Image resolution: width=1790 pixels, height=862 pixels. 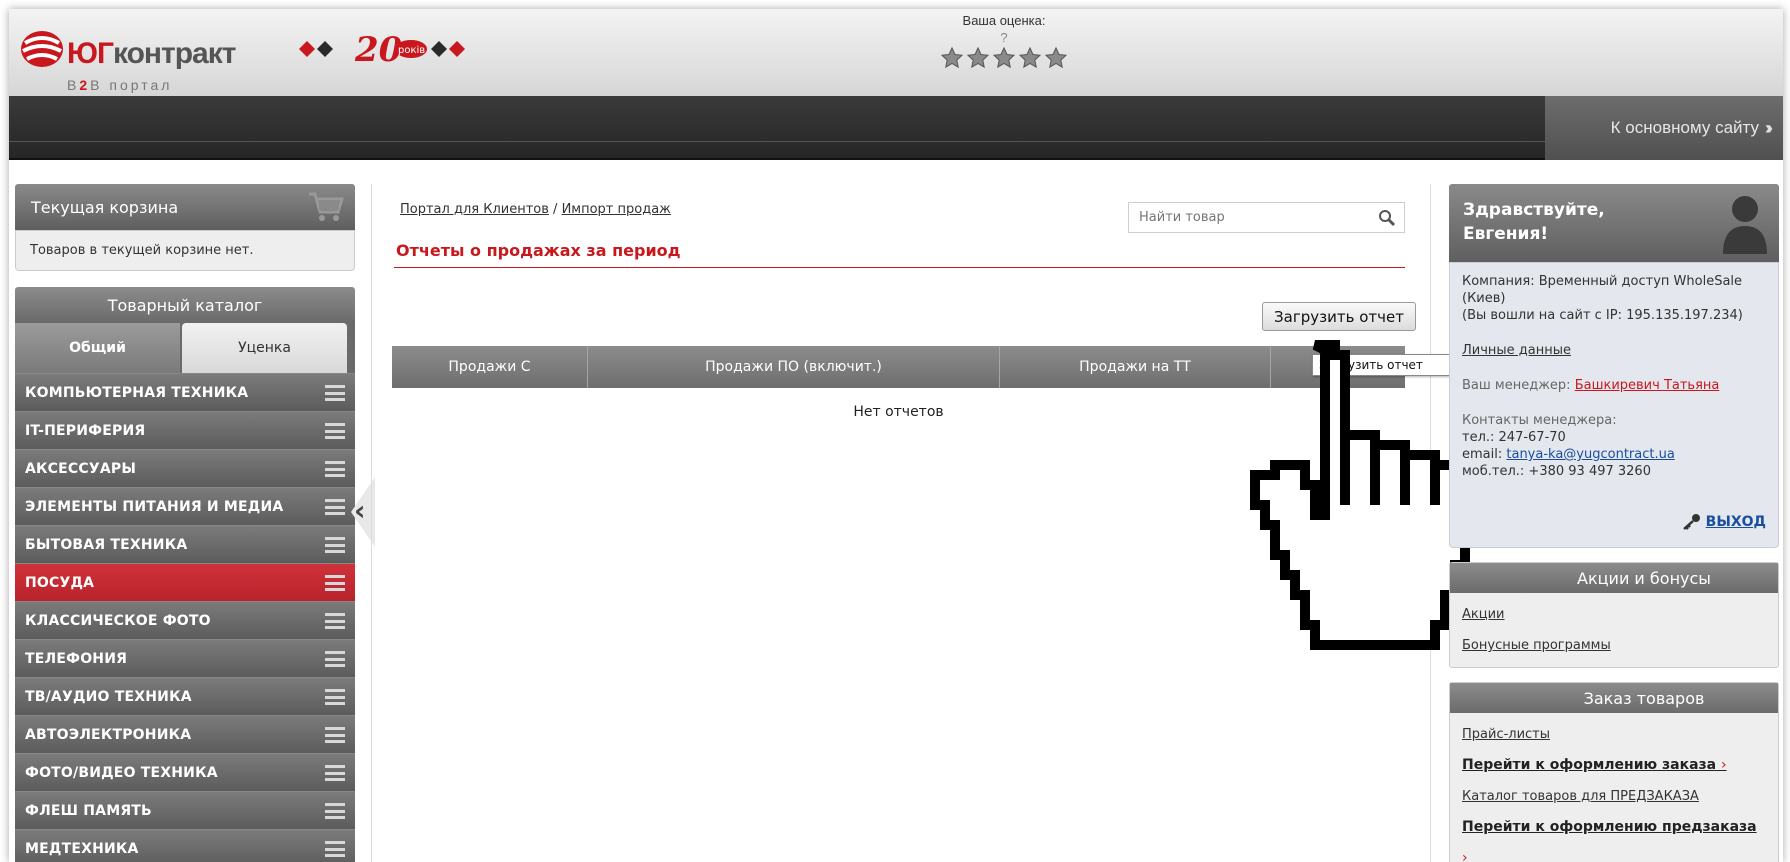 I want to click on catalog-item-label: МЕДТЕХНИКА, so click(x=82, y=848).